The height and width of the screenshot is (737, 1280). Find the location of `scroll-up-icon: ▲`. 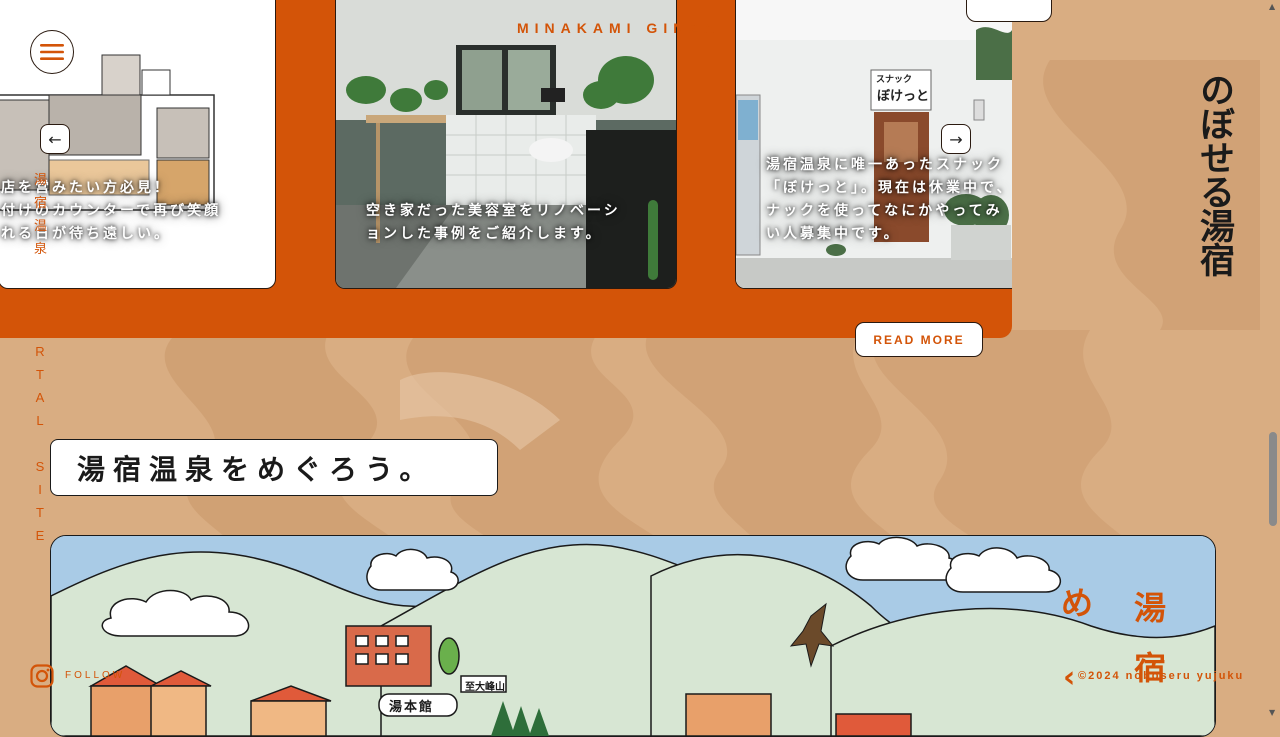

scroll-up-icon: ▲ is located at coordinates (1272, 6).